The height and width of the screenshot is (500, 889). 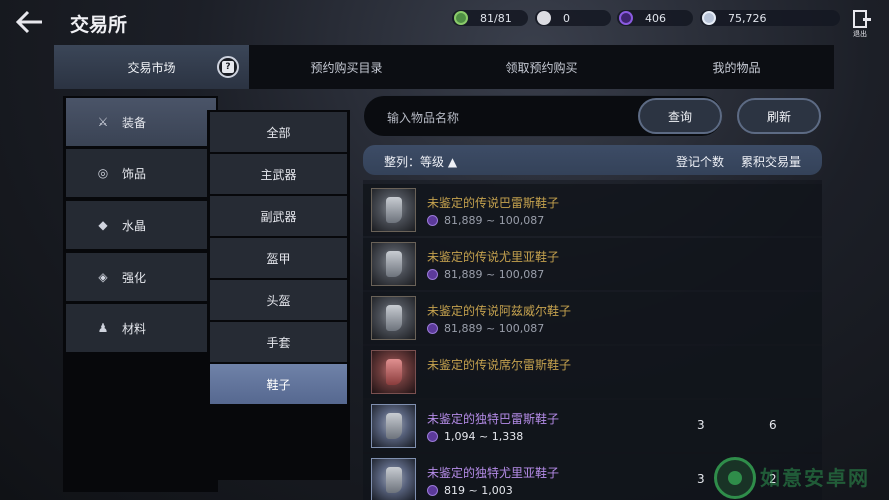 What do you see at coordinates (103, 122) in the screenshot?
I see `crossed-swords-icon: ⚔` at bounding box center [103, 122].